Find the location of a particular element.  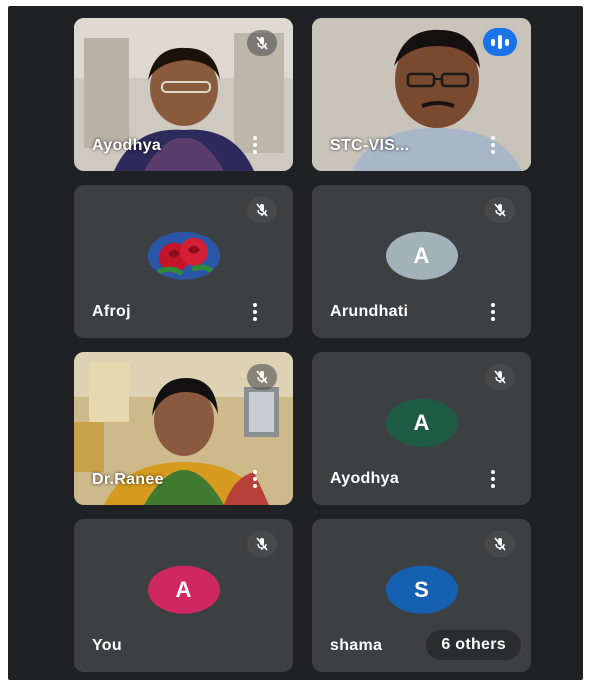

participant-tile-ayodhya-video: Ayodhya is located at coordinates (183, 94).